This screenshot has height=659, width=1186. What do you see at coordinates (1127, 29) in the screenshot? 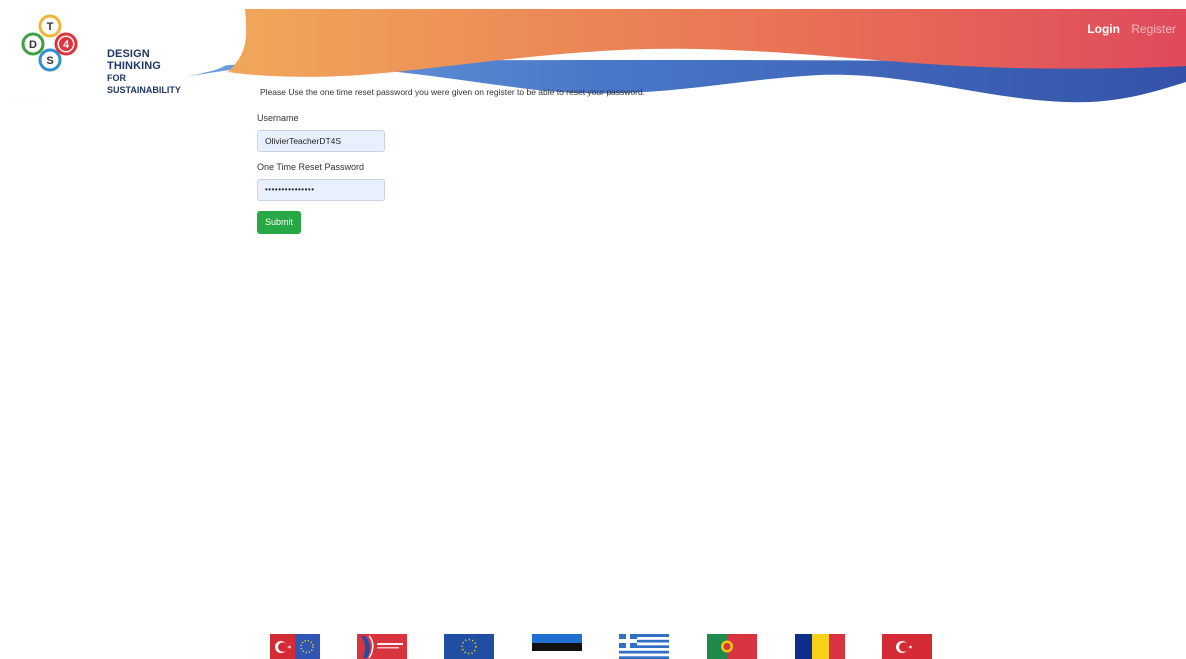
I see `top-nav: Login Register` at bounding box center [1127, 29].